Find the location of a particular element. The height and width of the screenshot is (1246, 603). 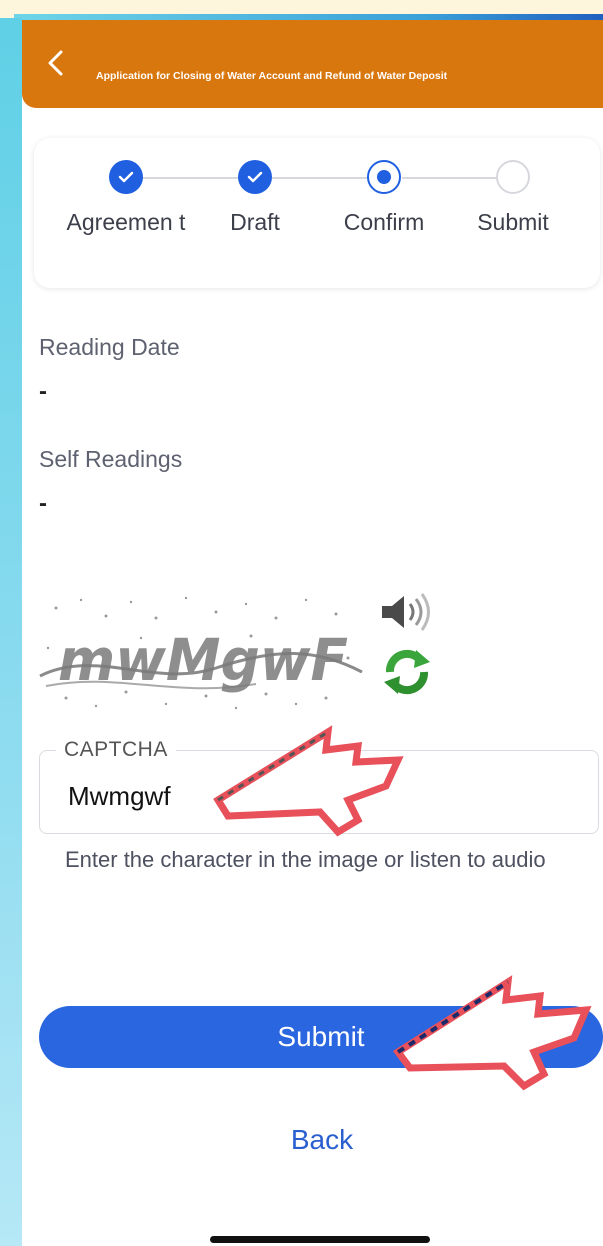

self-readings-label: Self Readings is located at coordinates (111, 459).